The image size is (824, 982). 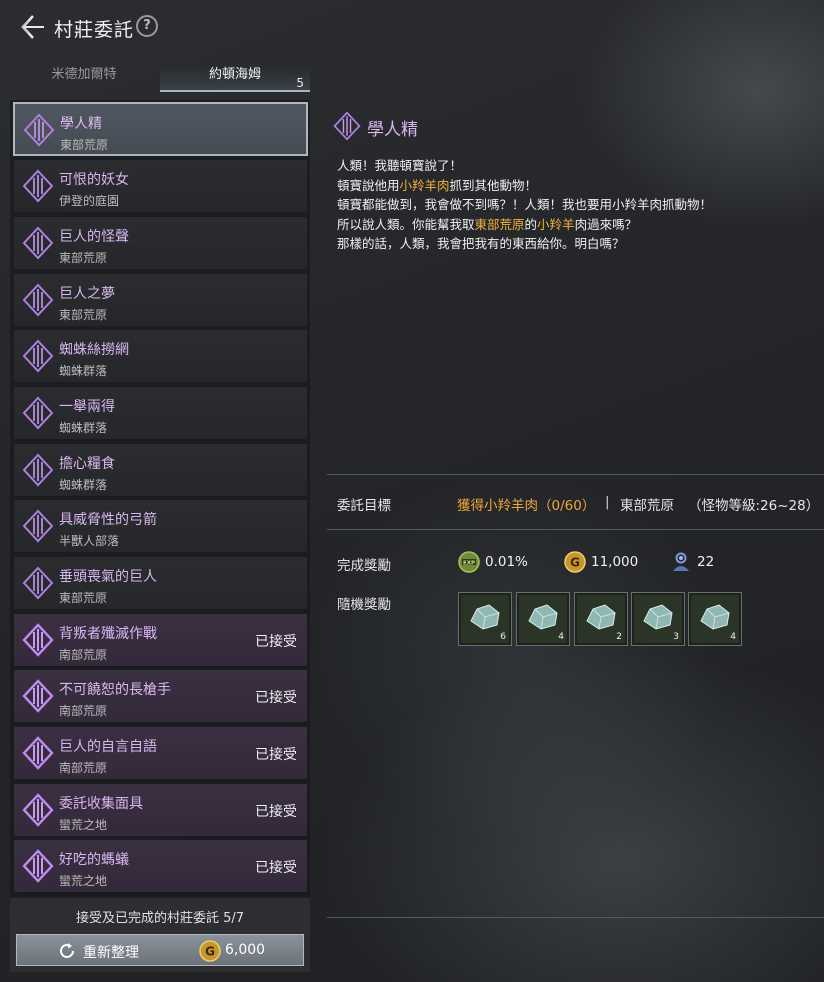 I want to click on quest-item: 好吃的螞蟻 蠻荒之地 已接受, so click(x=160, y=866).